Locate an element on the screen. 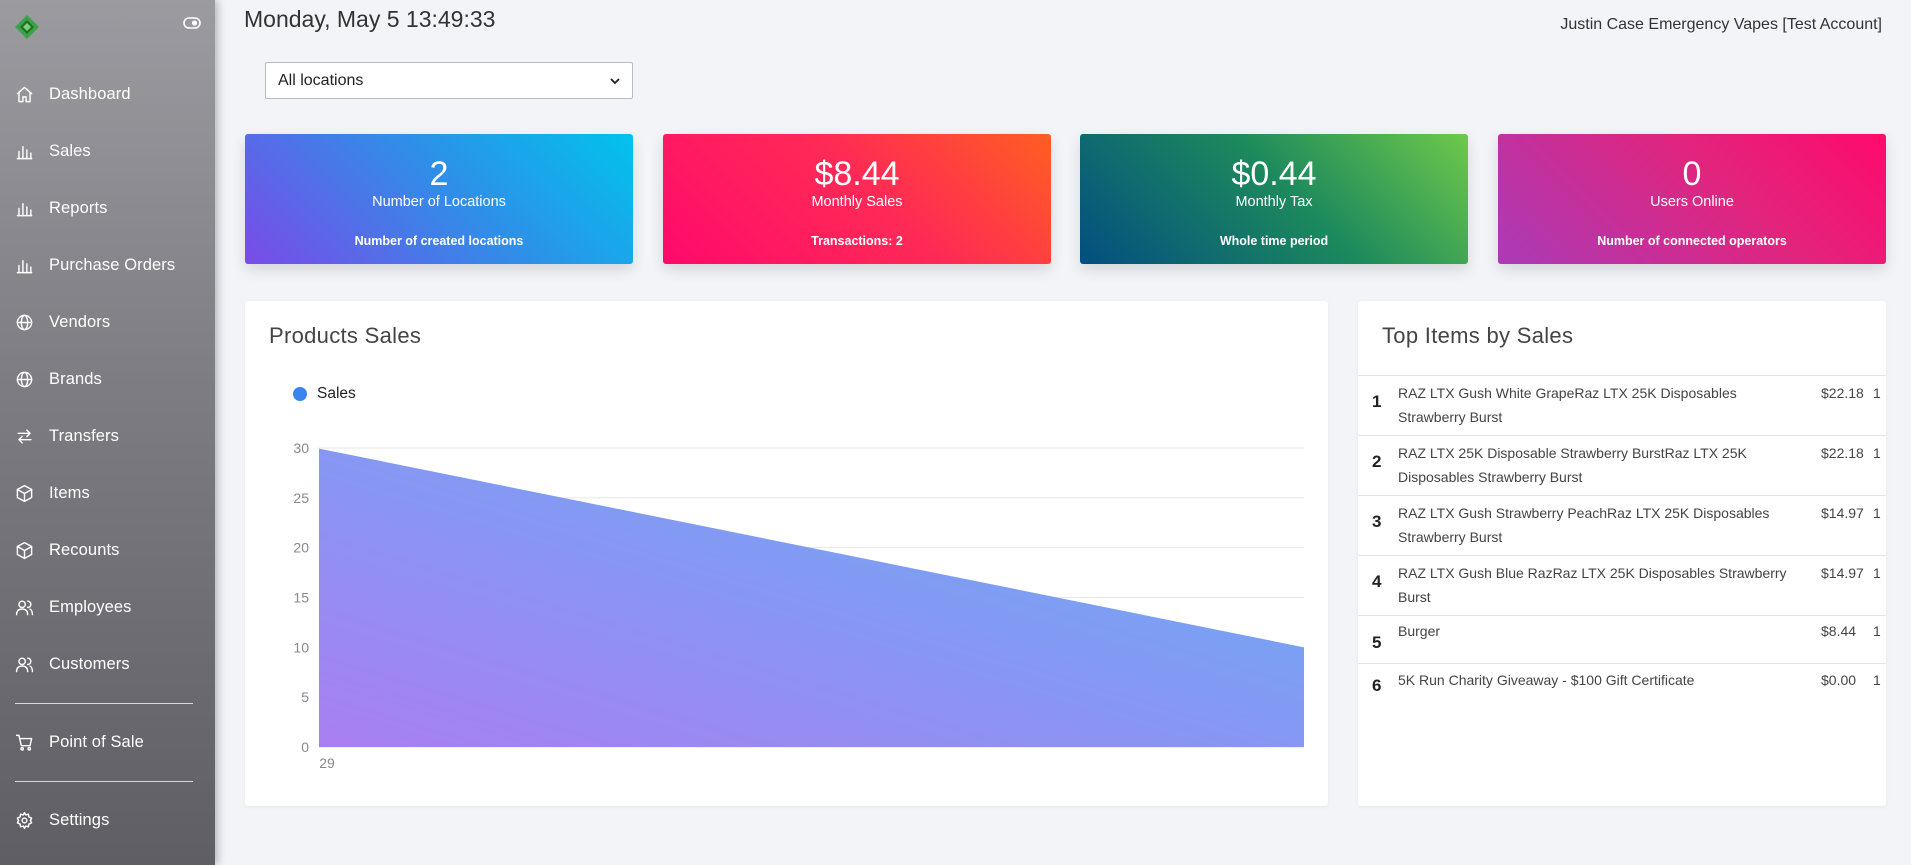  sidebar-item-dashboard: Dashboard is located at coordinates (107, 94).